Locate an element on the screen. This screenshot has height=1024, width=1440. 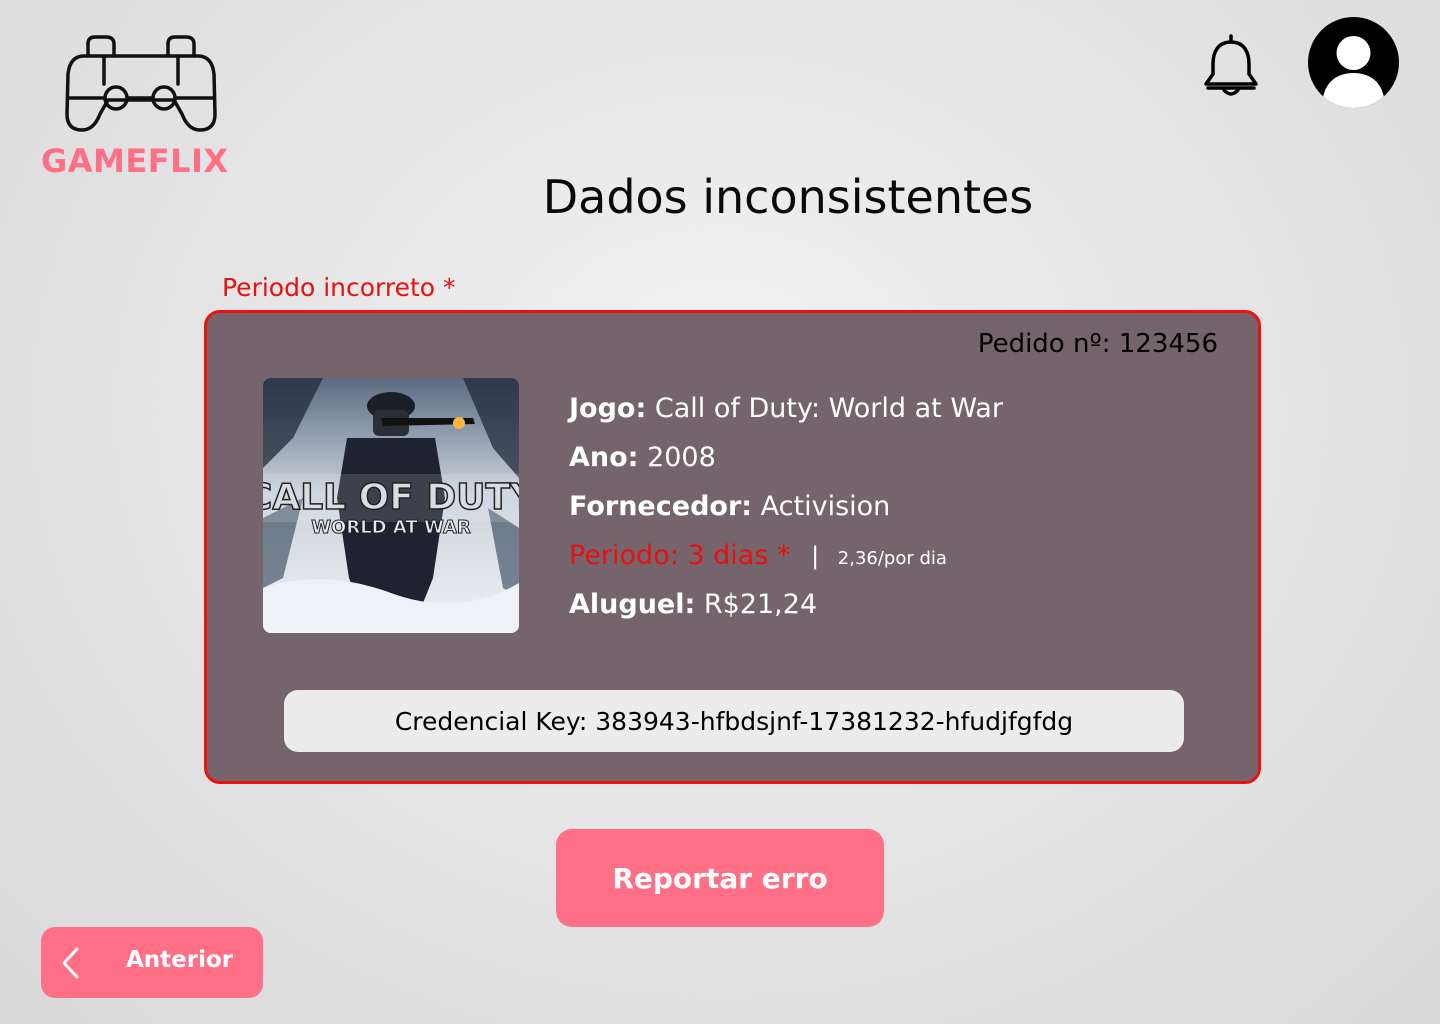
year-row: Ano: 2008 is located at coordinates (786, 464).